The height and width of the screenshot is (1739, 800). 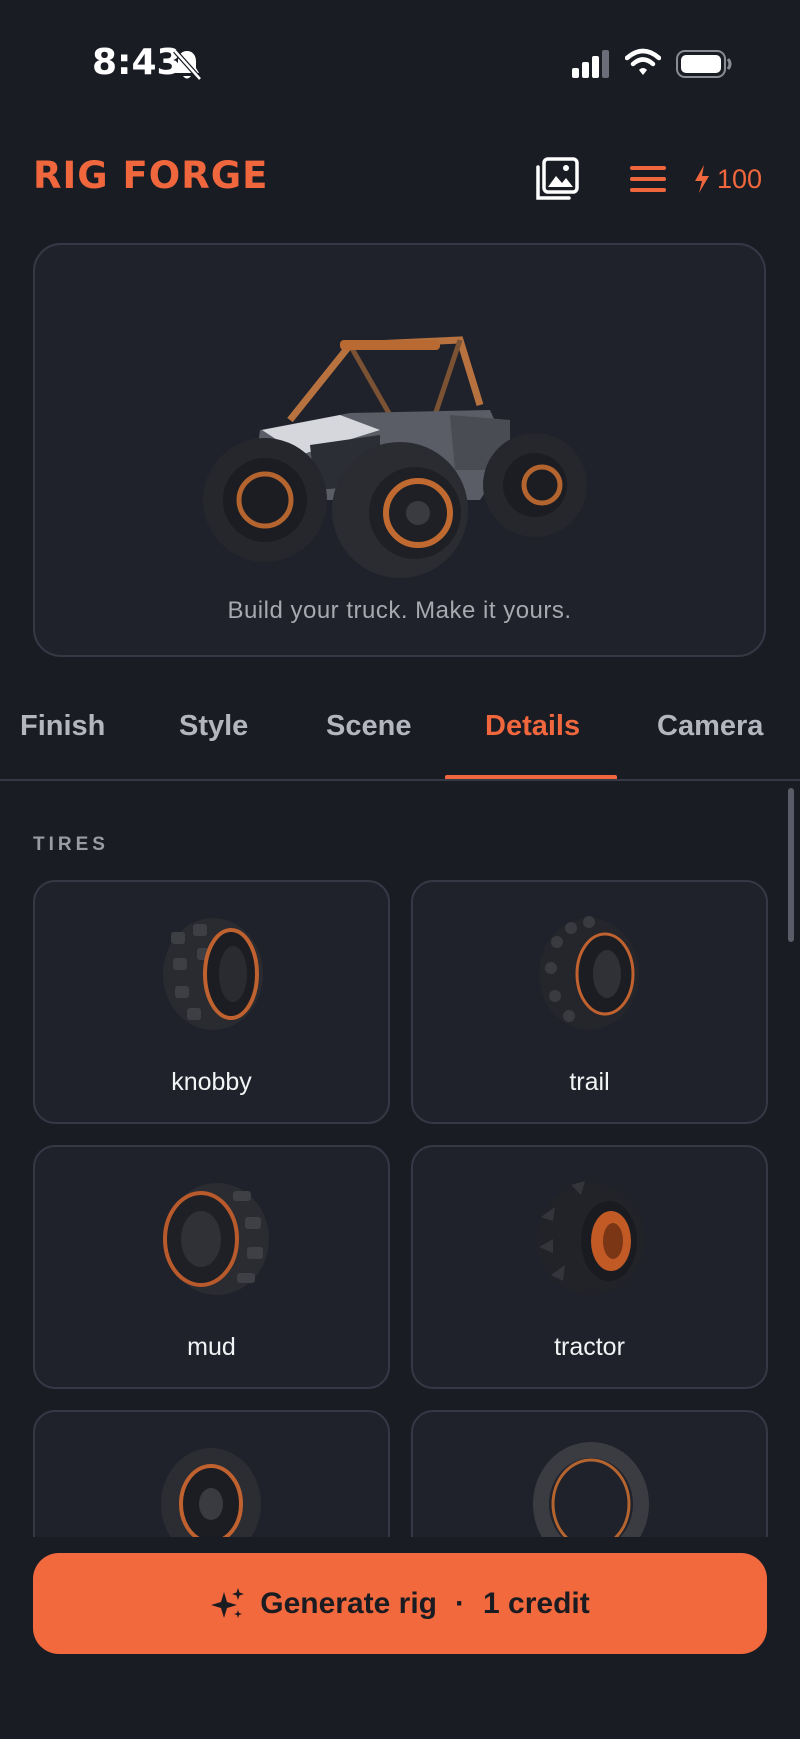 What do you see at coordinates (228, 1602) in the screenshot?
I see `sparkles-icon` at bounding box center [228, 1602].